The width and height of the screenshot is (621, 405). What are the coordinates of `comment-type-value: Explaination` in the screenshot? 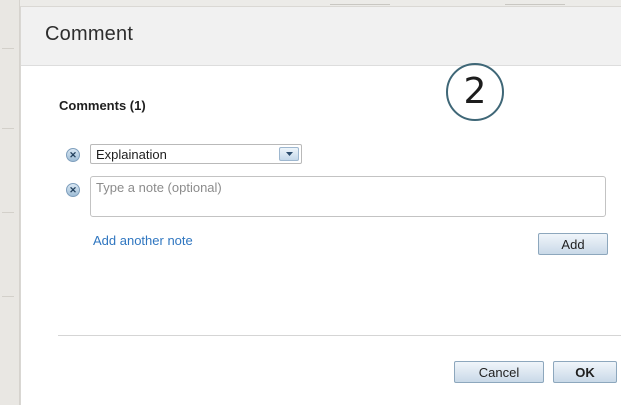 It's located at (131, 154).